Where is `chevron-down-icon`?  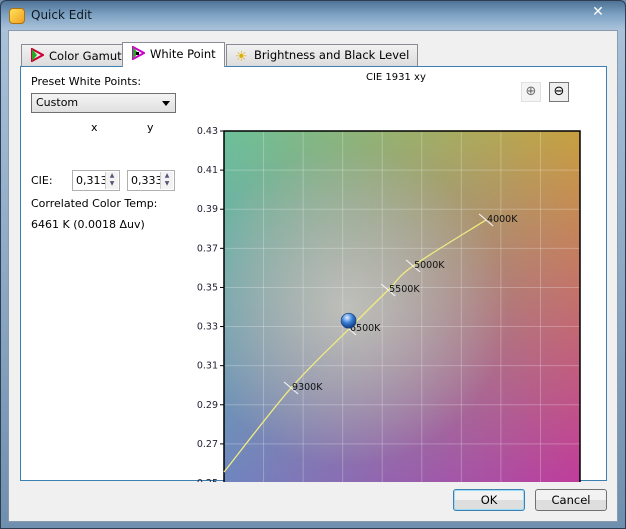 chevron-down-icon is located at coordinates (166, 103).